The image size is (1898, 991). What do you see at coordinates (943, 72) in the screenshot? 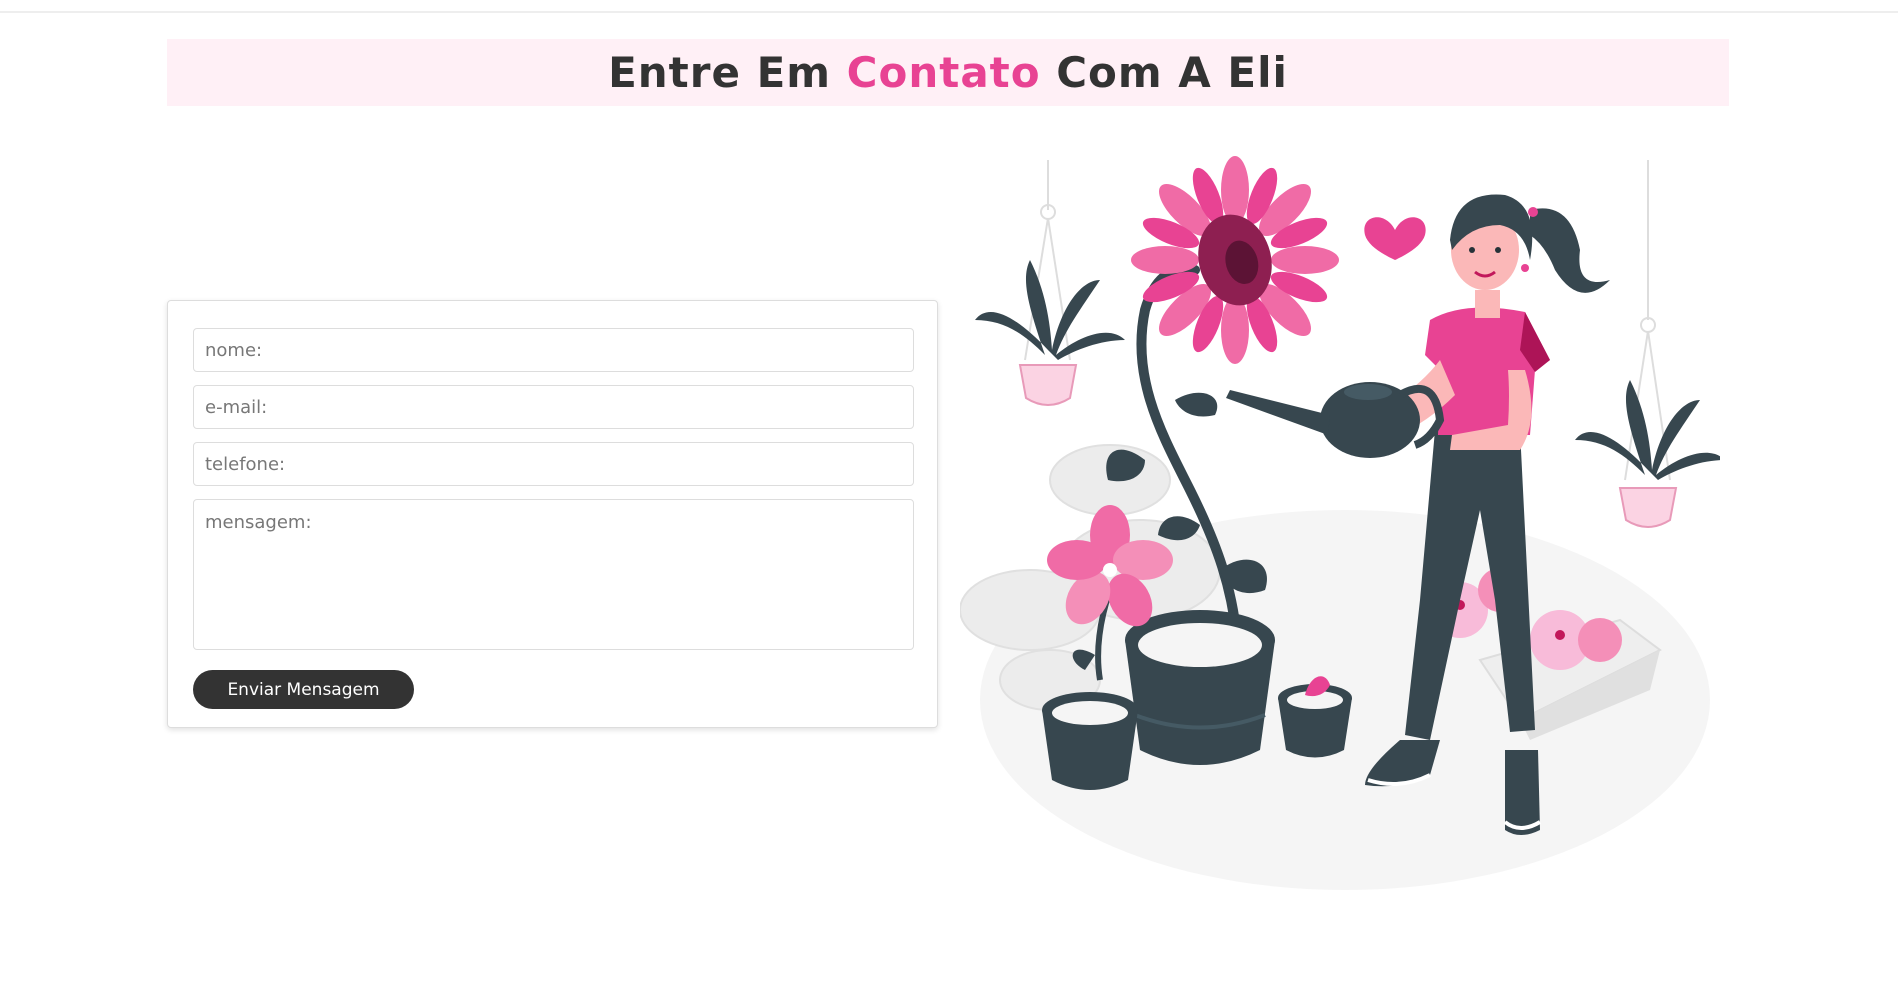
I see `title-accent: Contato` at bounding box center [943, 72].